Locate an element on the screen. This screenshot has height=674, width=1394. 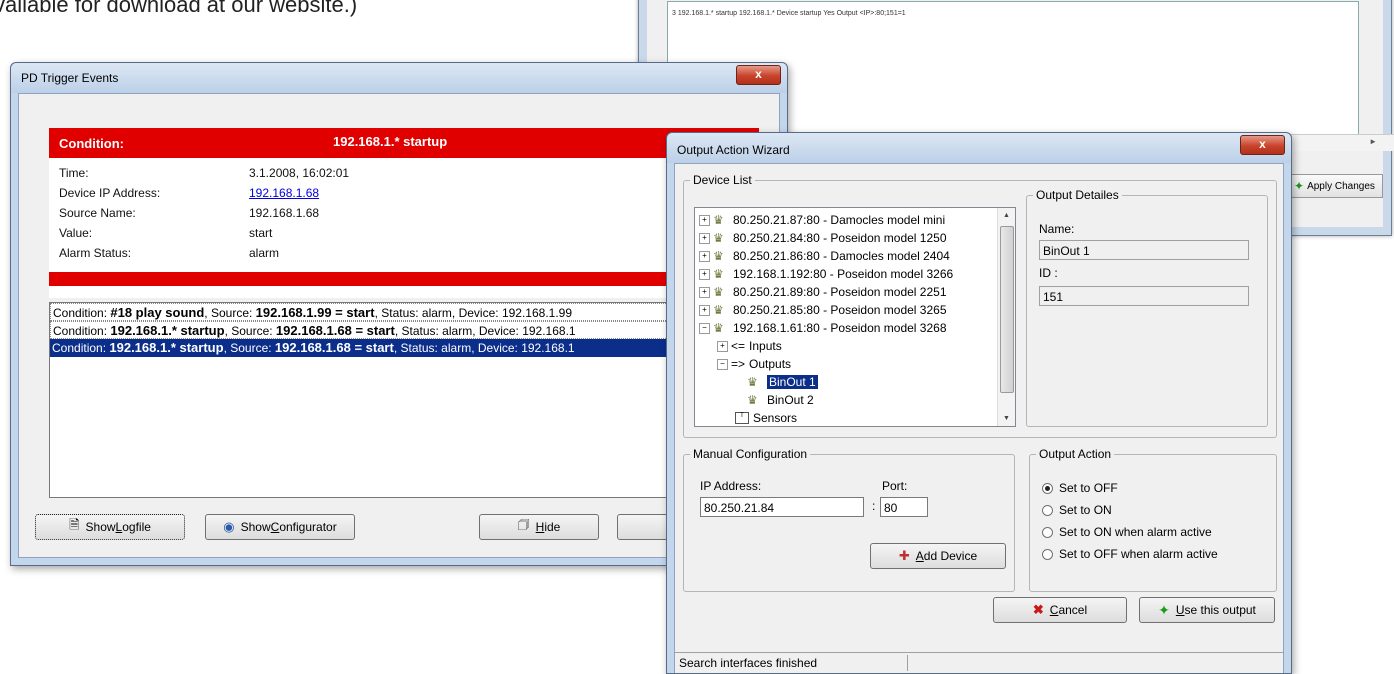
radio-set-off: Set to OFF is located at coordinates (1080, 488).